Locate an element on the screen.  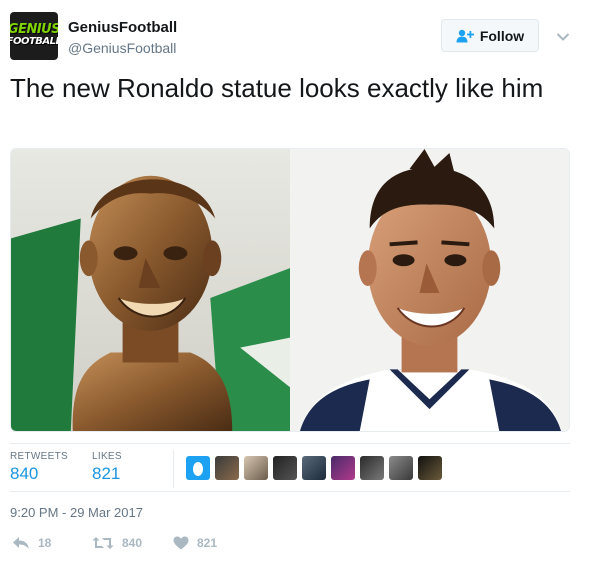
likes-stat: LIKES 821 is located at coordinates (107, 467).